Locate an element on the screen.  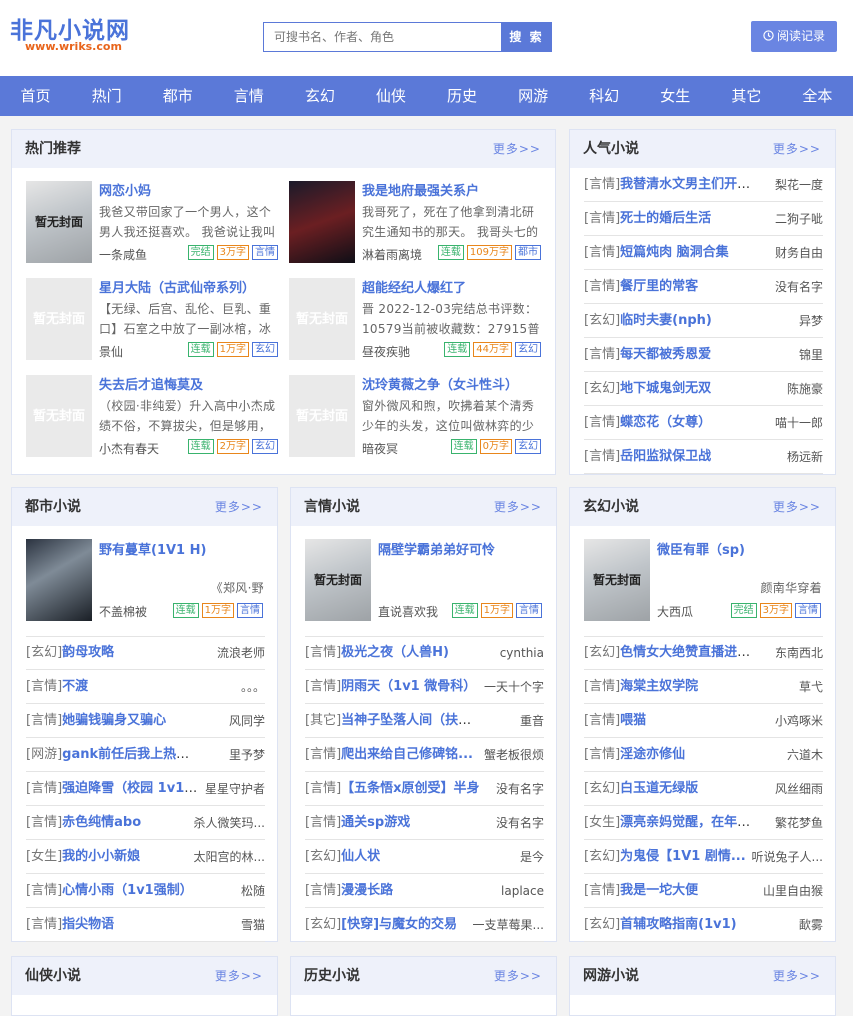
book-title: 超能经纪人爆红了 is located at coordinates (452, 286).